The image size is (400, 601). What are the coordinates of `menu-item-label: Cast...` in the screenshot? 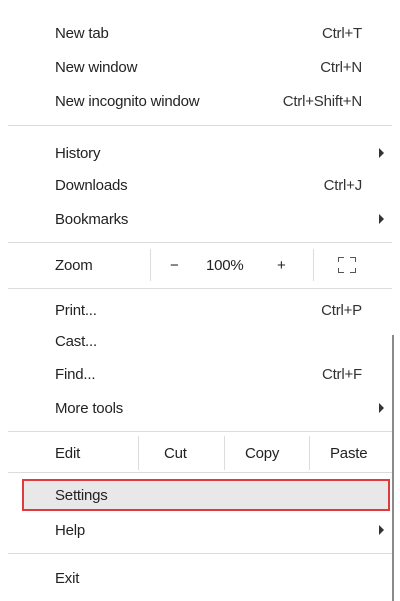 It's located at (76, 341).